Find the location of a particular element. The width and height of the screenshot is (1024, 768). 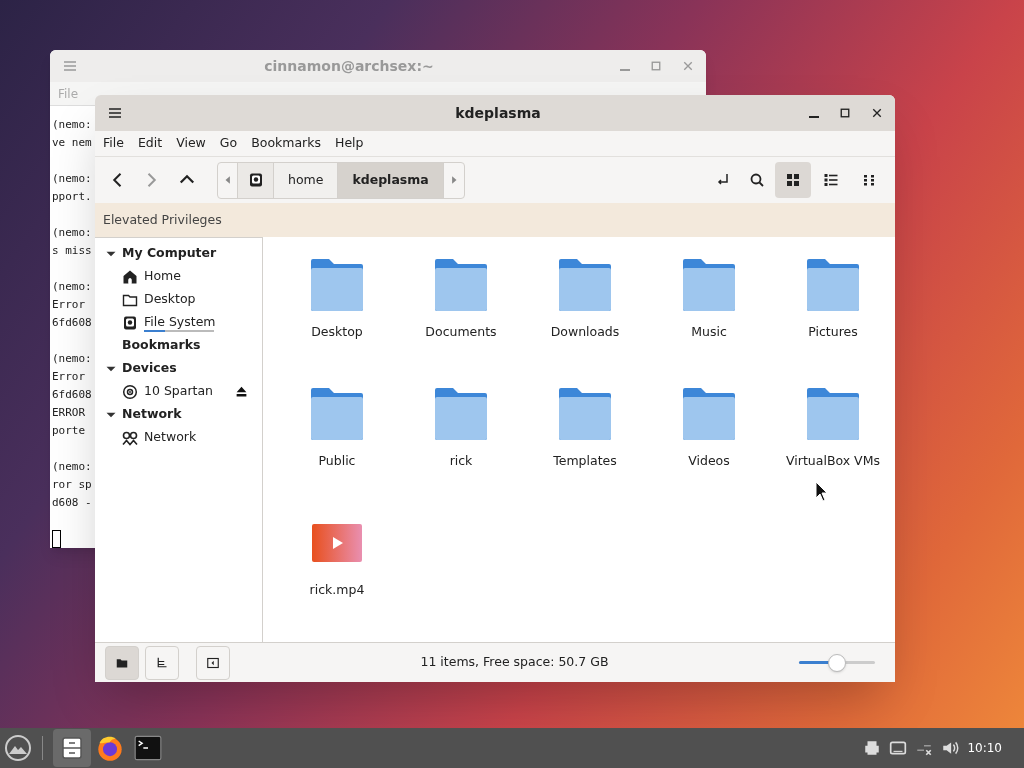

section-heading: Bookmarks is located at coordinates (161, 345).